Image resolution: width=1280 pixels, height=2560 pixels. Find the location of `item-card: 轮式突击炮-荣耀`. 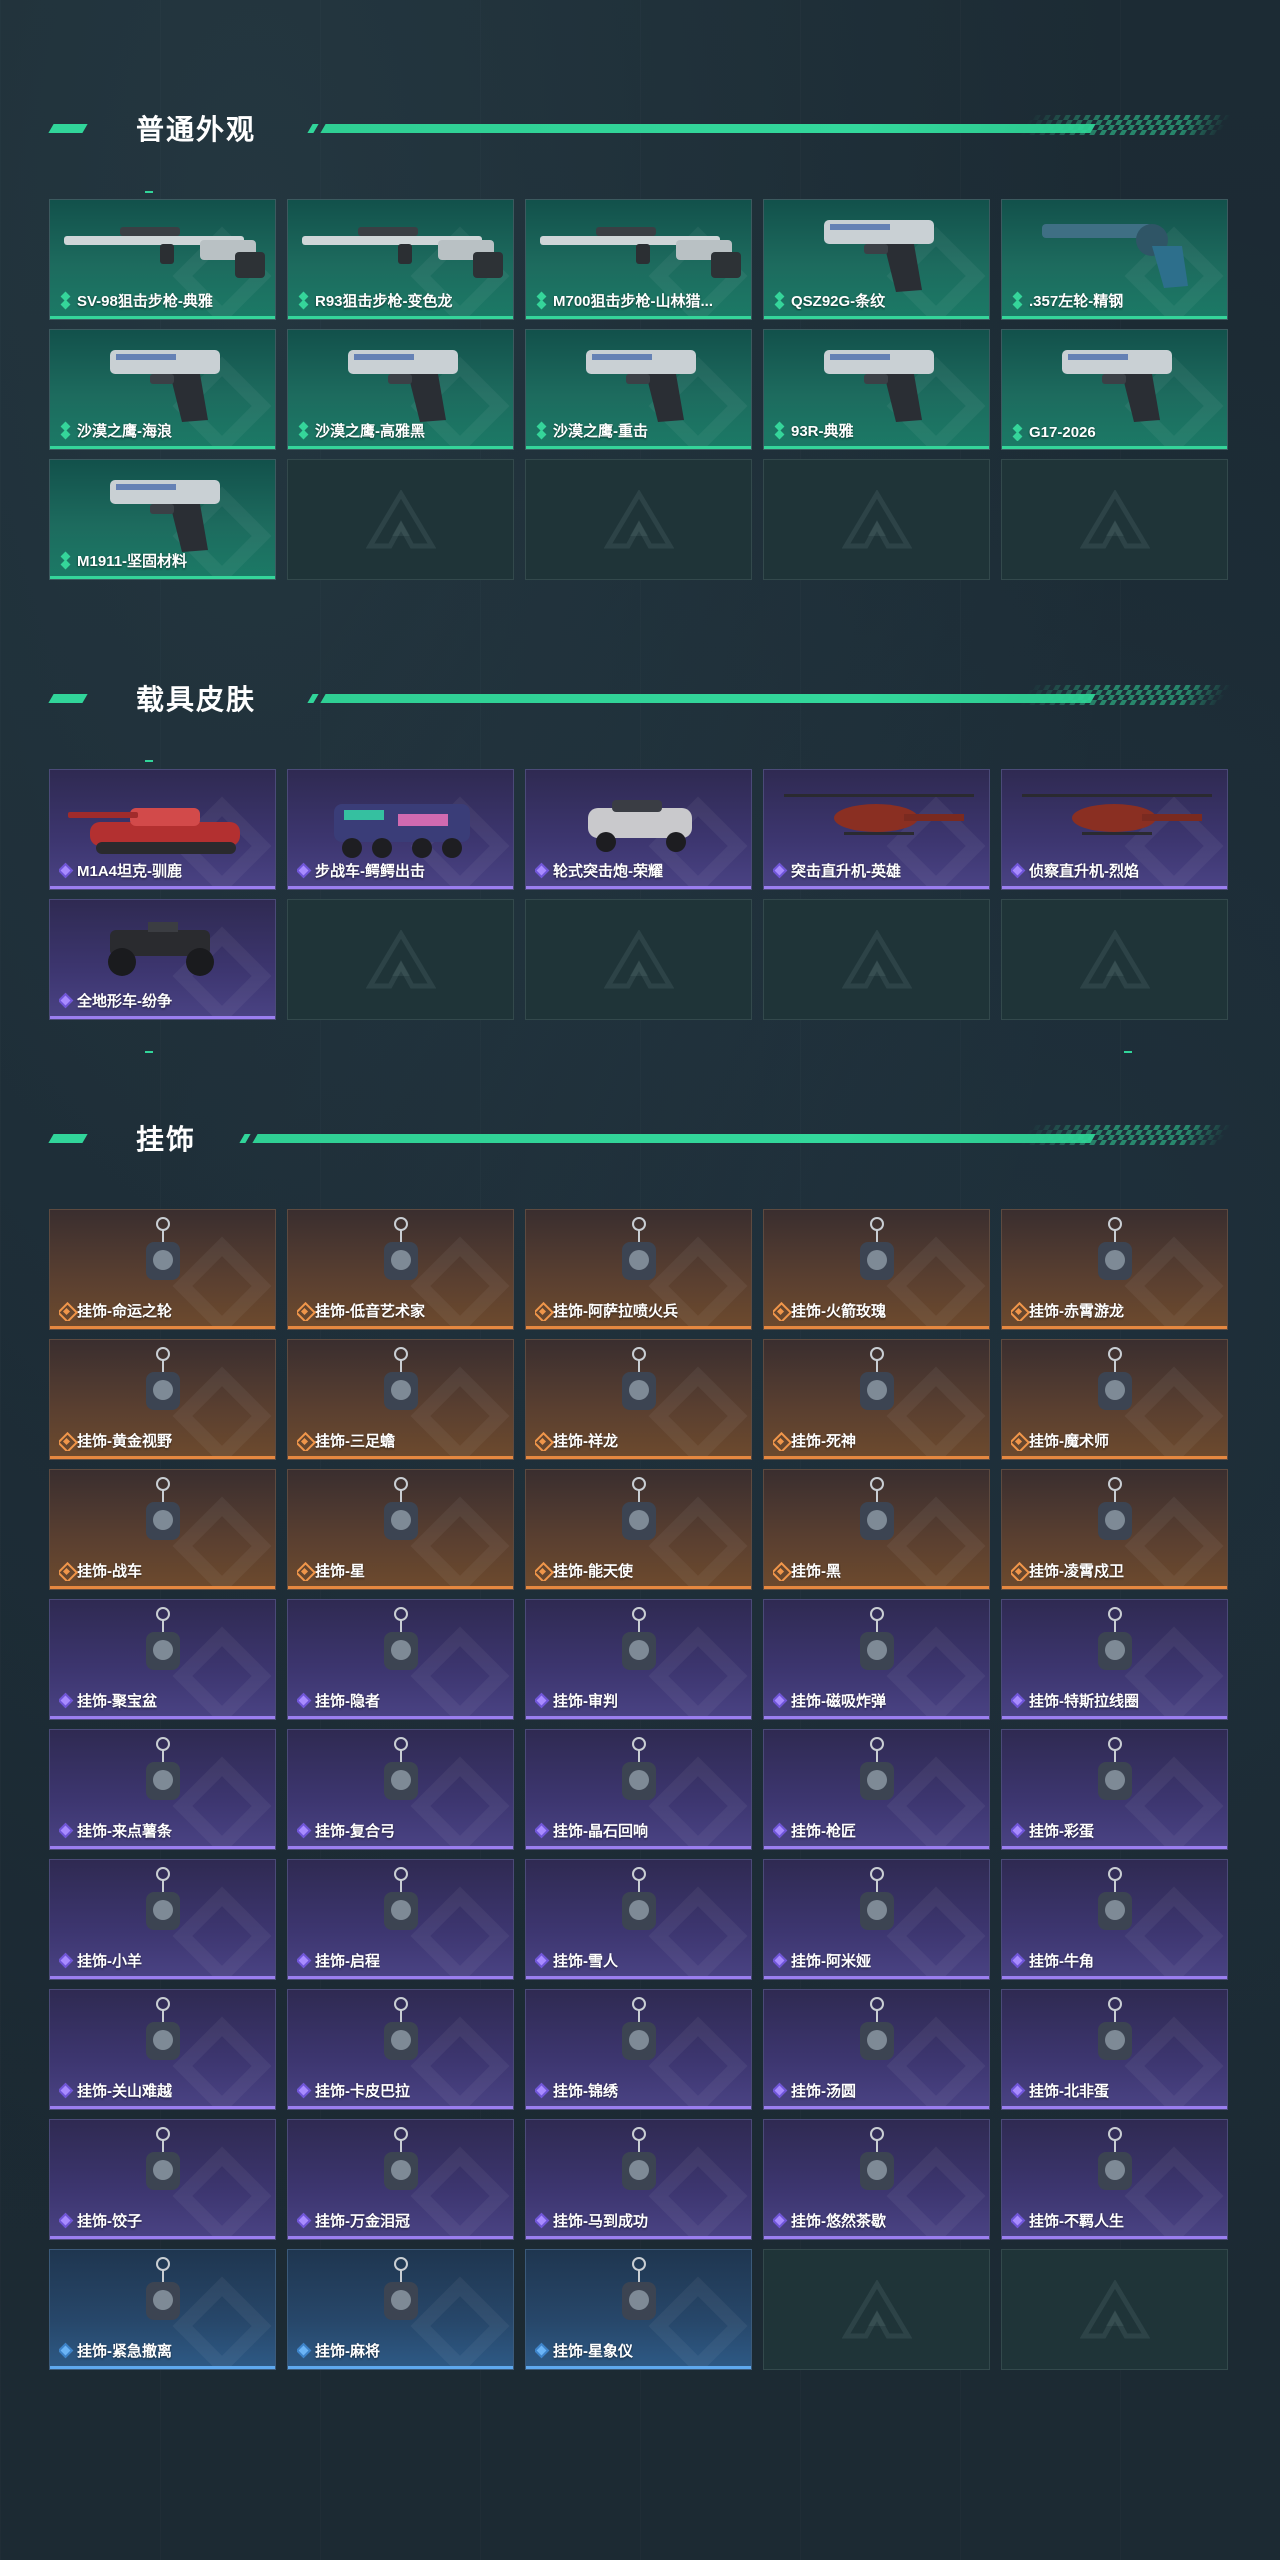

item-card: 轮式突击炮-荣耀 is located at coordinates (638, 829).